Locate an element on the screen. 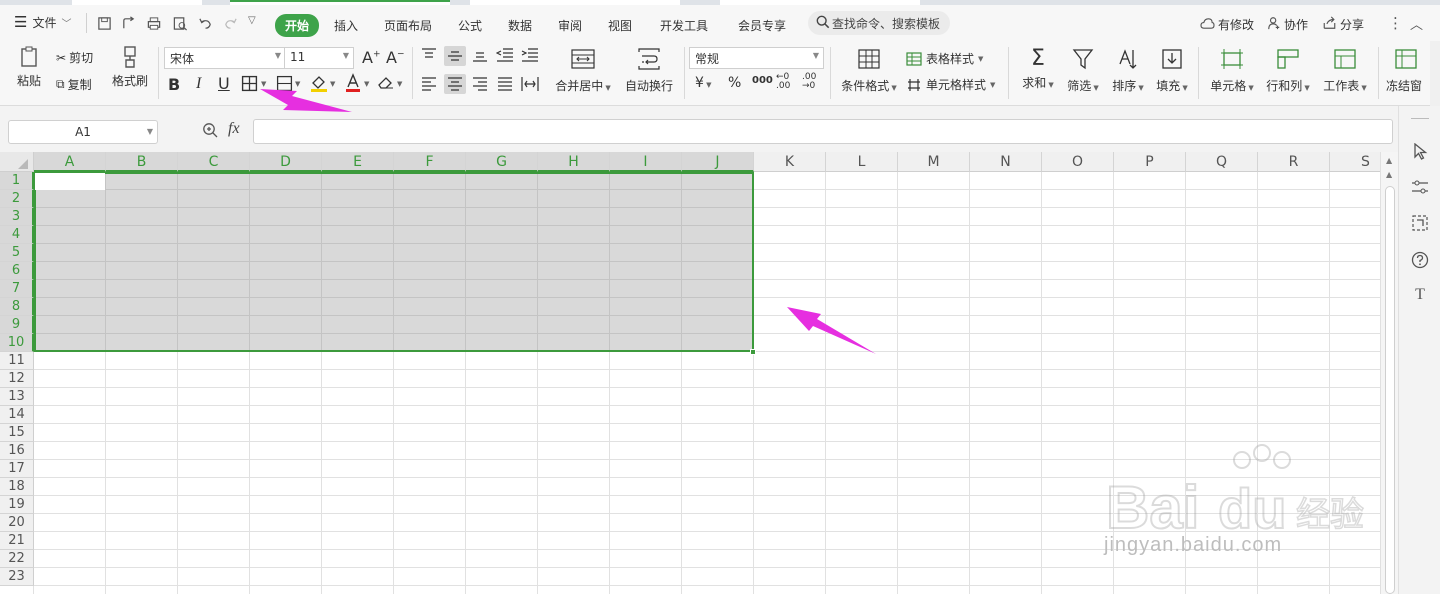  column-header: A is located at coordinates (70, 162).